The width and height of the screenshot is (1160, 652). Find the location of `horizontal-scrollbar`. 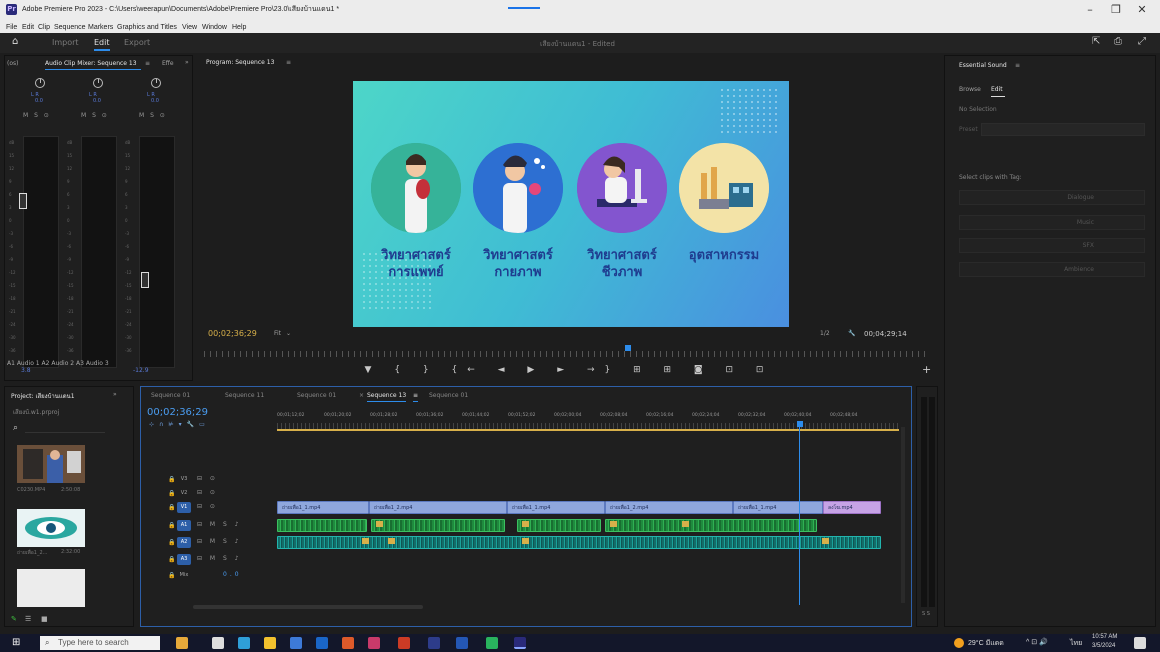

horizontal-scrollbar is located at coordinates (308, 607).